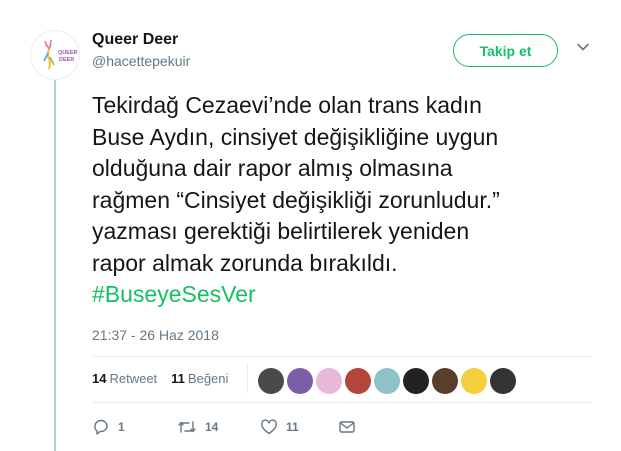 Image resolution: width=621 pixels, height=451 pixels. I want to click on tweet-stats: 14 Retweet 11 Beğeni, so click(160, 378).